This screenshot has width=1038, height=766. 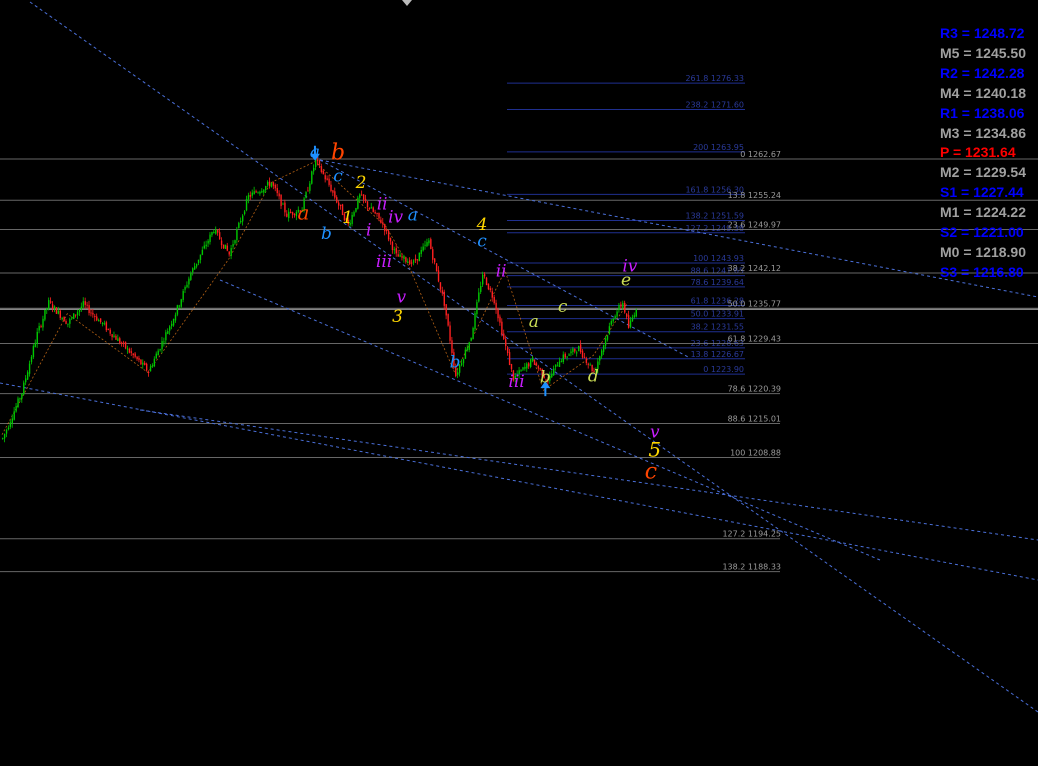 I want to click on fib-upper-label: 78.6 1239.64, so click(x=717, y=282).